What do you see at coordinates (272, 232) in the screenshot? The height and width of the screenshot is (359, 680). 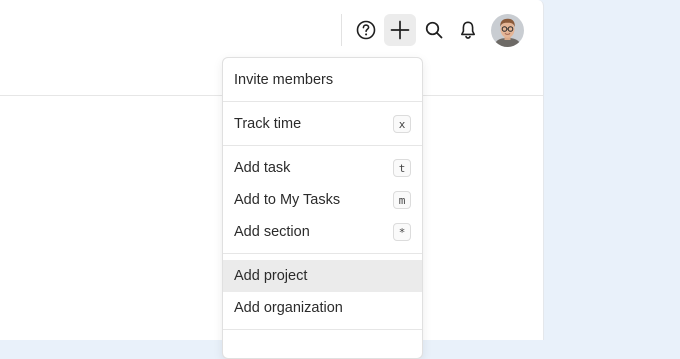 I see `menu-item-label: Add section` at bounding box center [272, 232].